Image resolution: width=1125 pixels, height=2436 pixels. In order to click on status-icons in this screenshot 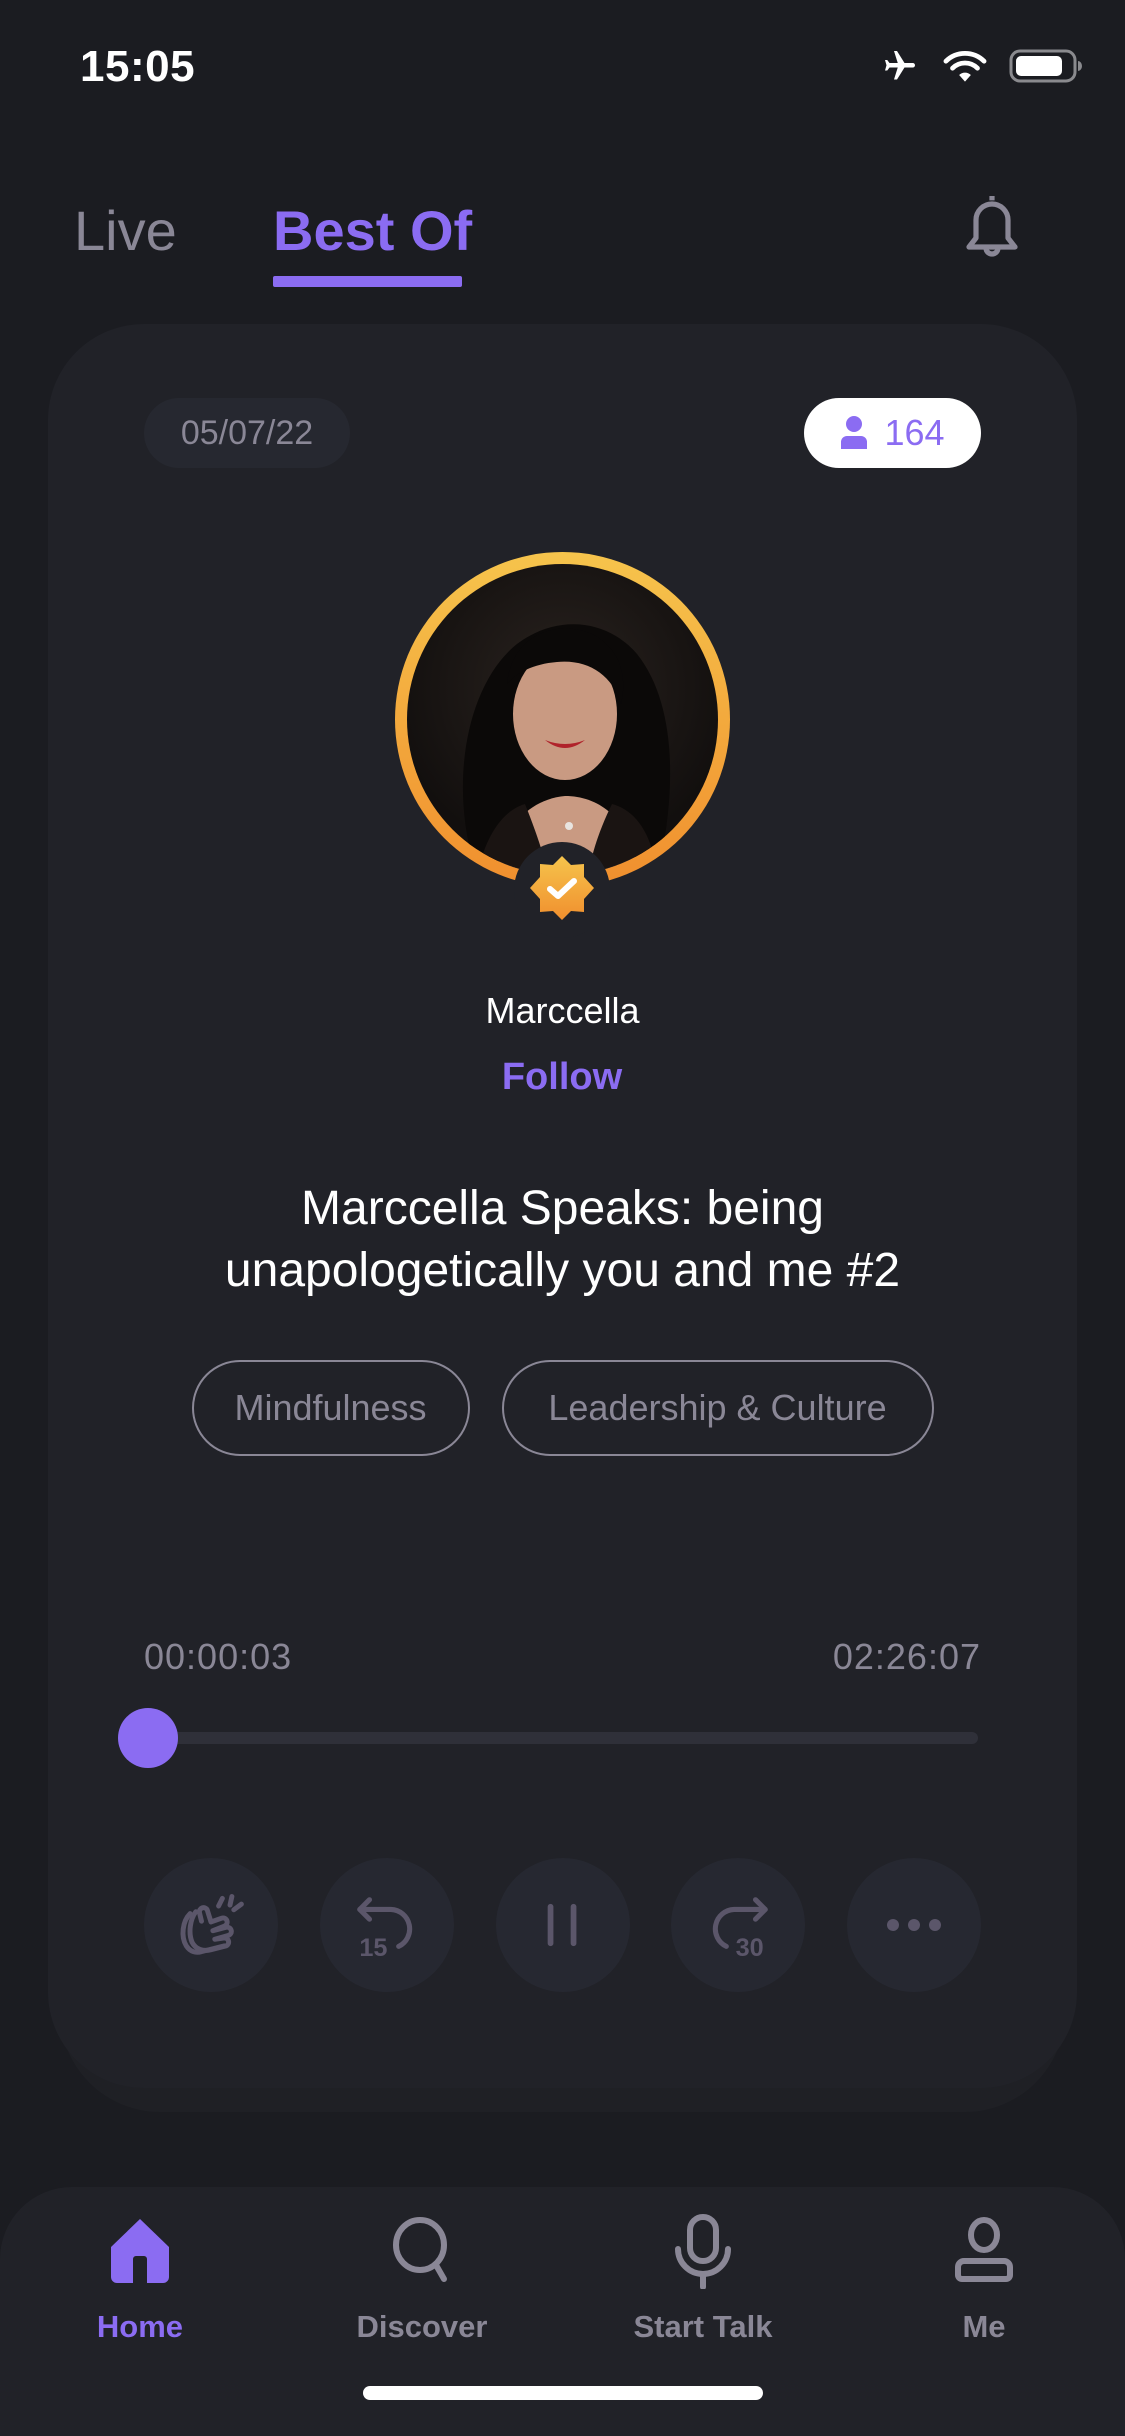, I will do `click(981, 66)`.